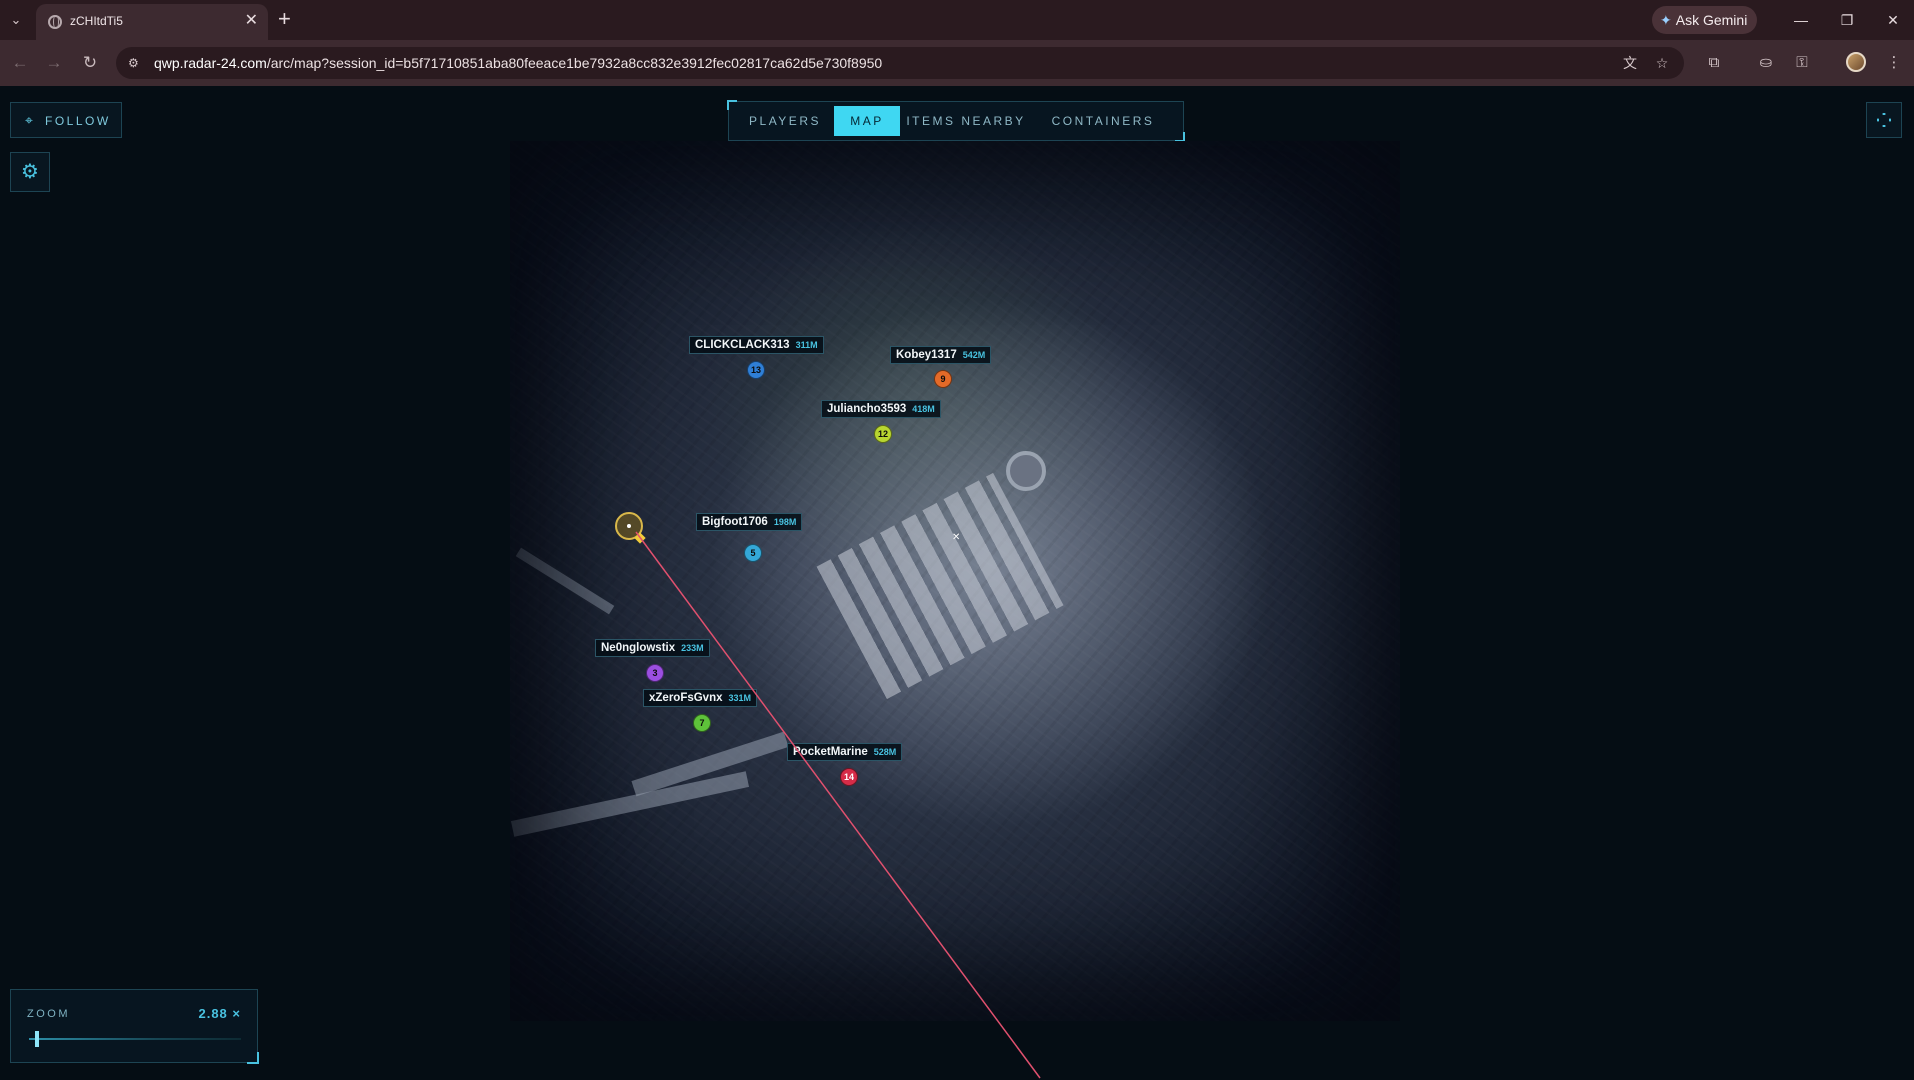  What do you see at coordinates (55, 22) in the screenshot?
I see `globe-icon` at bounding box center [55, 22].